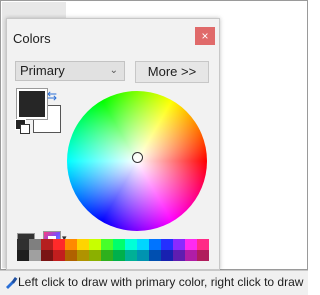 The height and width of the screenshot is (295, 320). I want to click on swap-arrows-icon: ⇆, so click(52, 96).